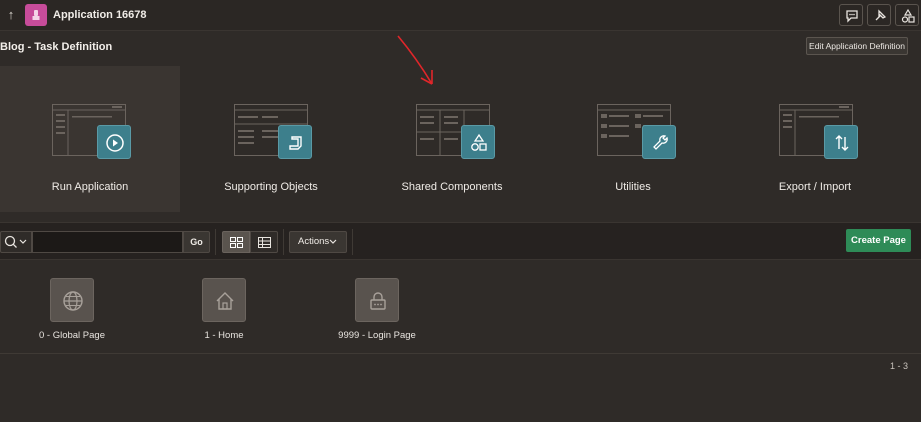  I want to click on edit-application-definition-button: Edit Application Definition, so click(857, 46).